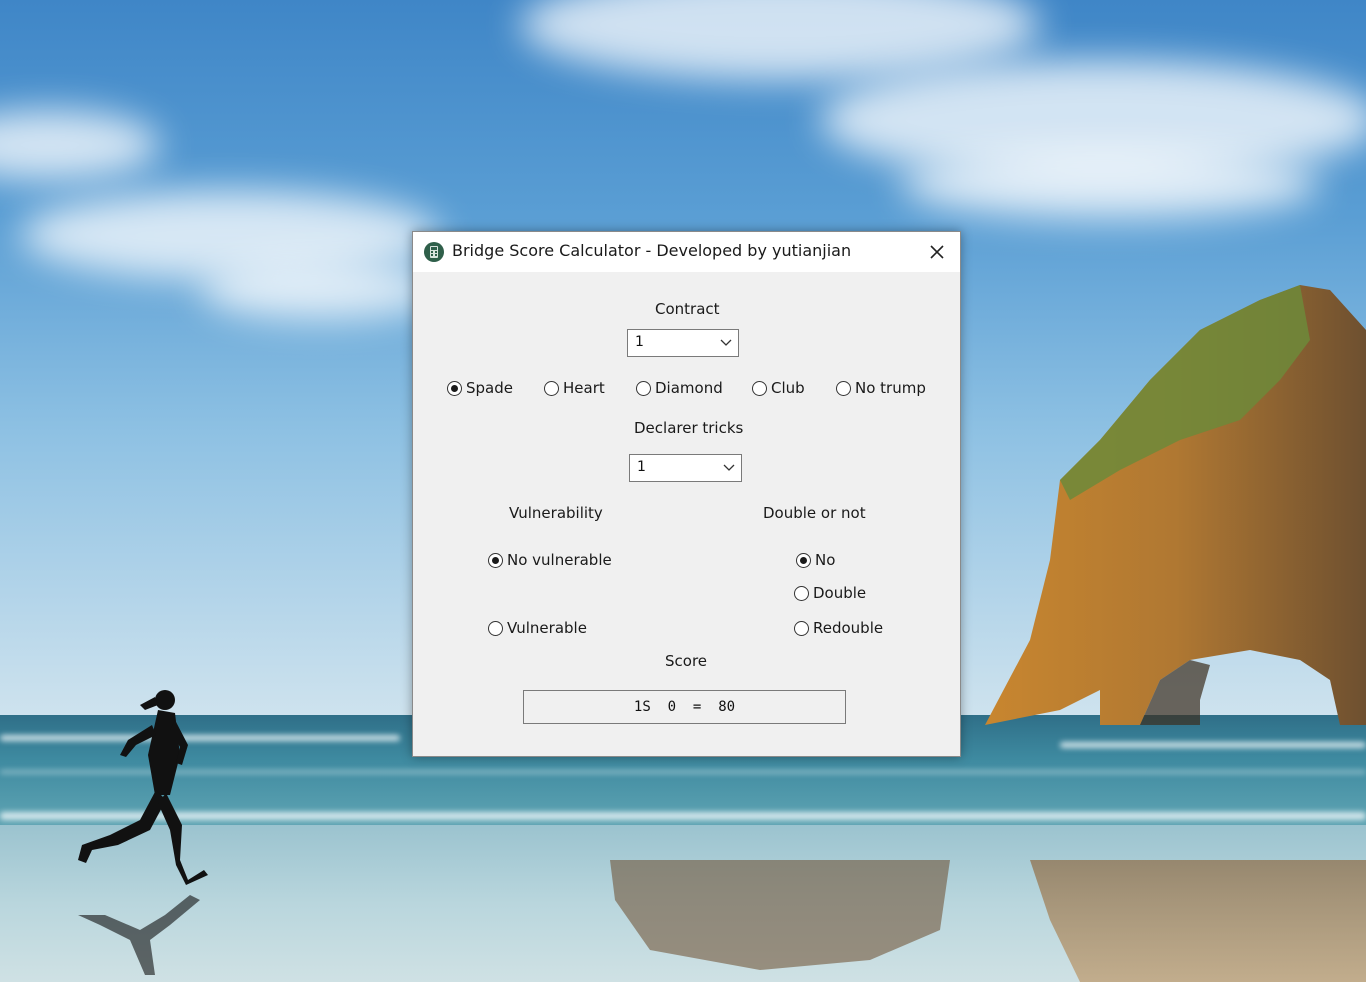 This screenshot has width=1366, height=982. What do you see at coordinates (584, 388) in the screenshot?
I see `suit-radio-label: Heart` at bounding box center [584, 388].